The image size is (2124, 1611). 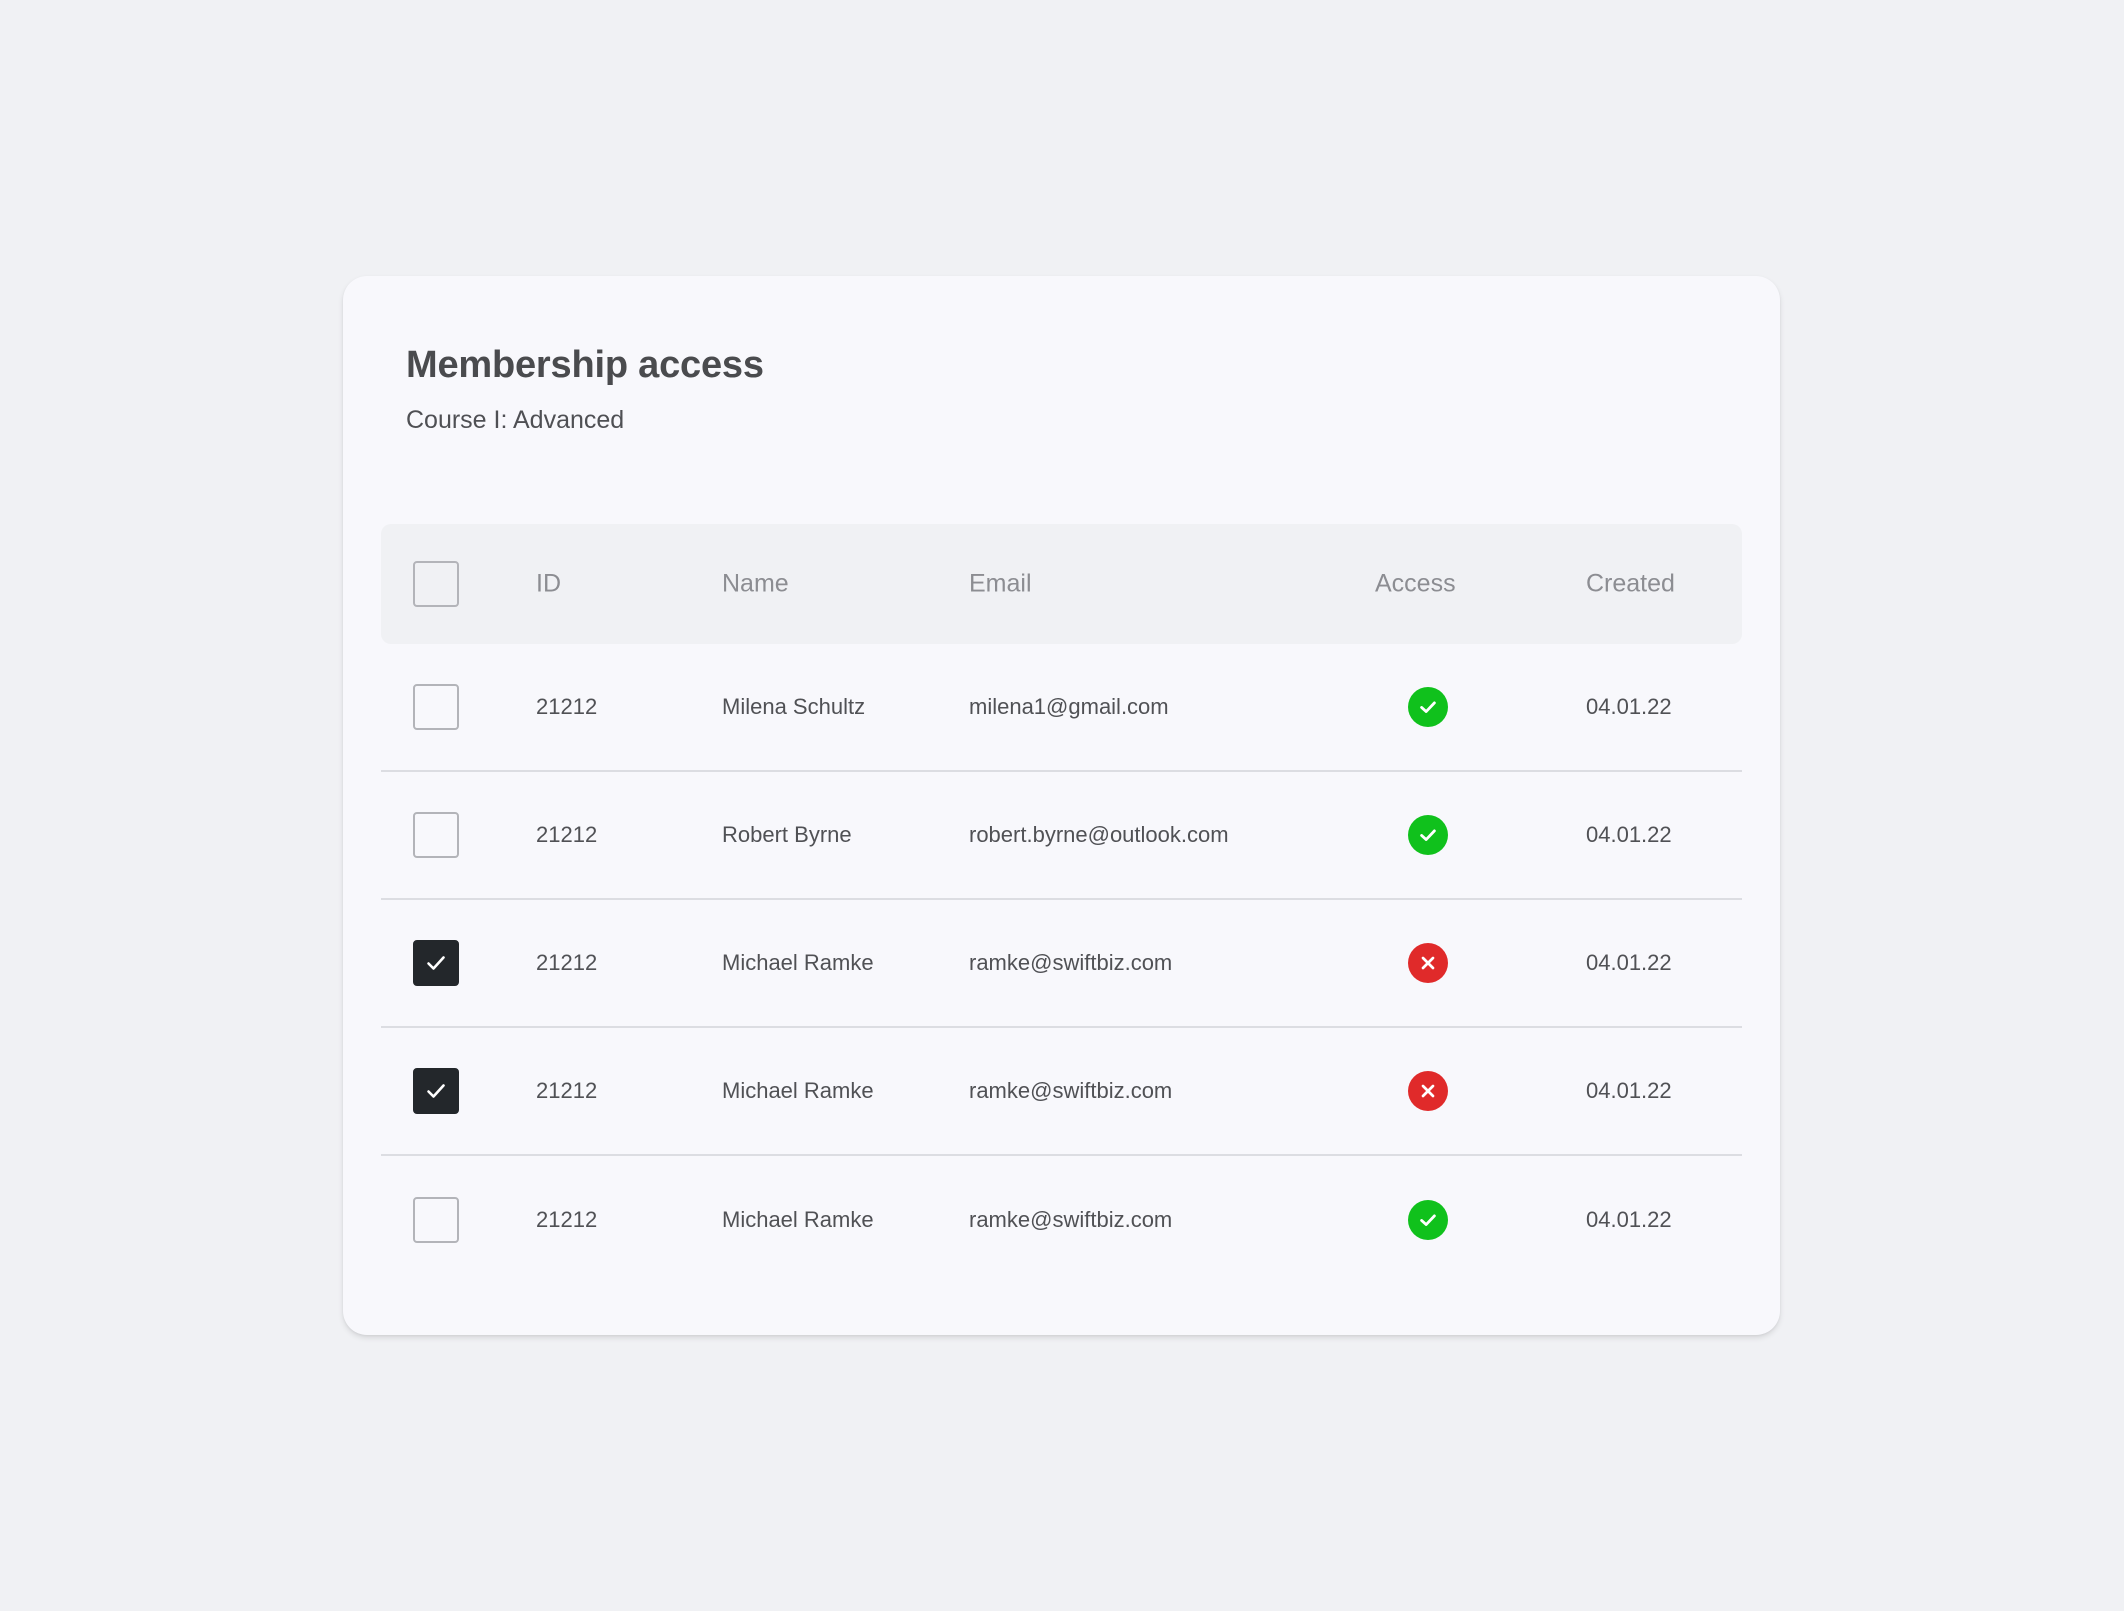 What do you see at coordinates (1415, 584) in the screenshot?
I see `column-header-access: Access` at bounding box center [1415, 584].